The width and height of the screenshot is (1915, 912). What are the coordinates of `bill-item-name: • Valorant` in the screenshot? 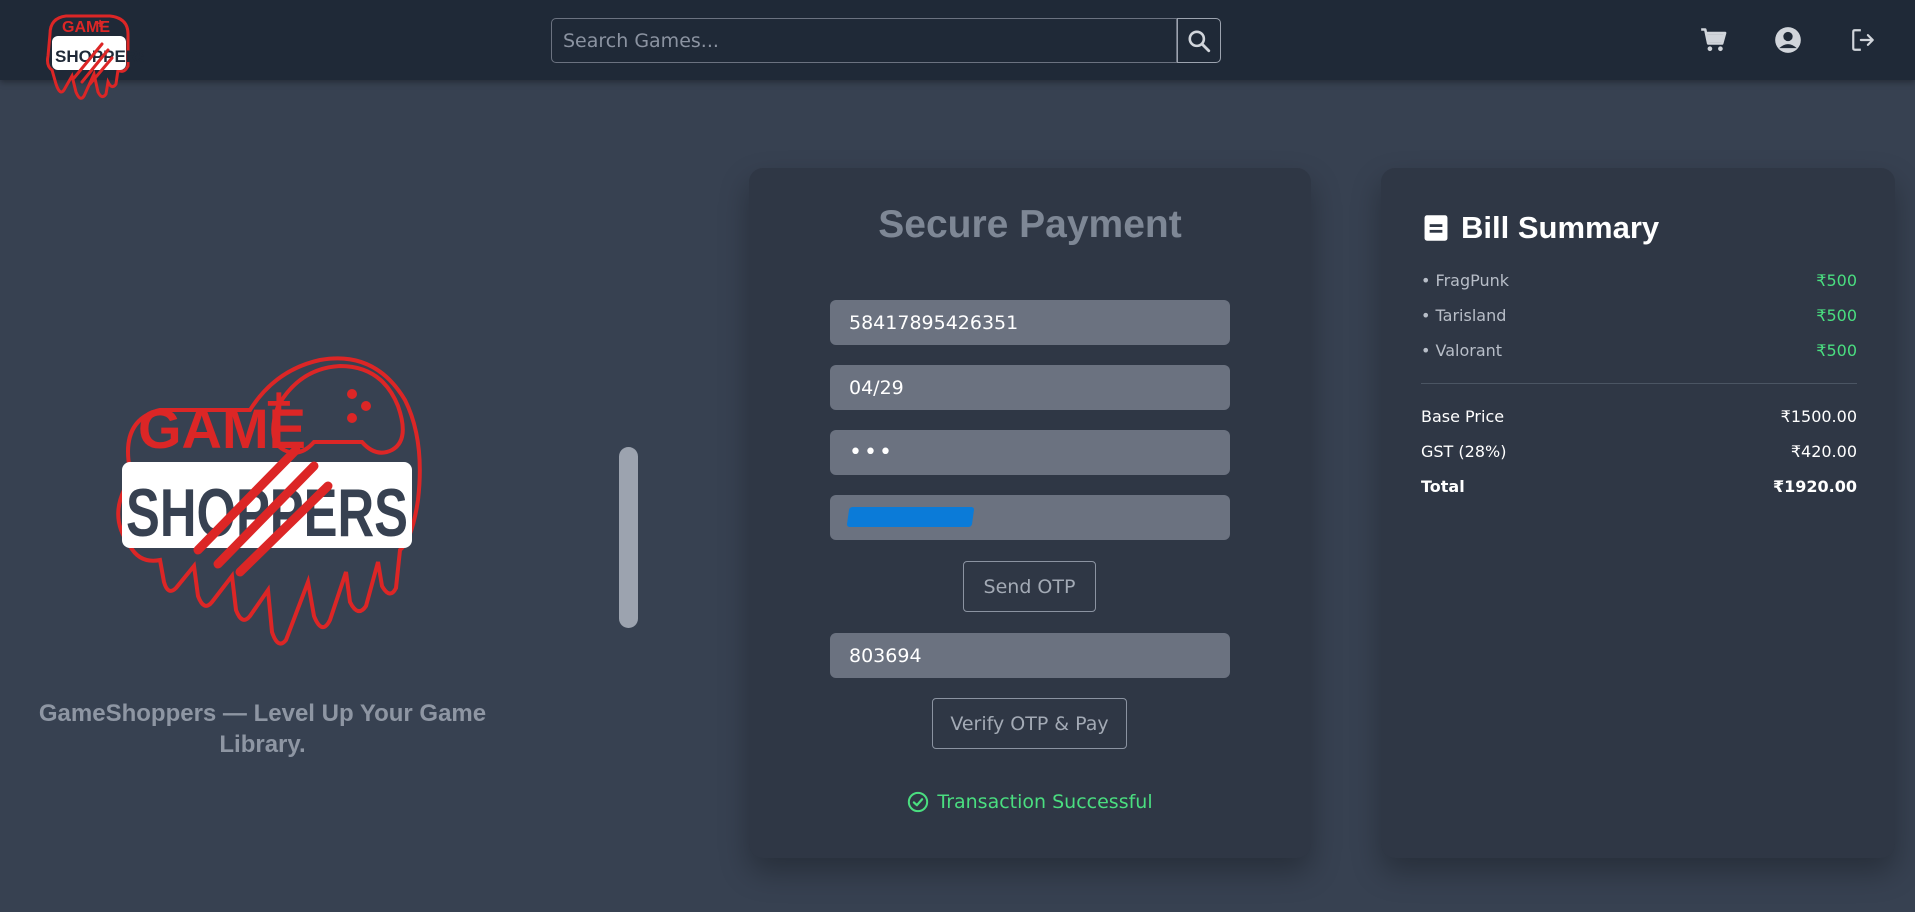 It's located at (1462, 350).